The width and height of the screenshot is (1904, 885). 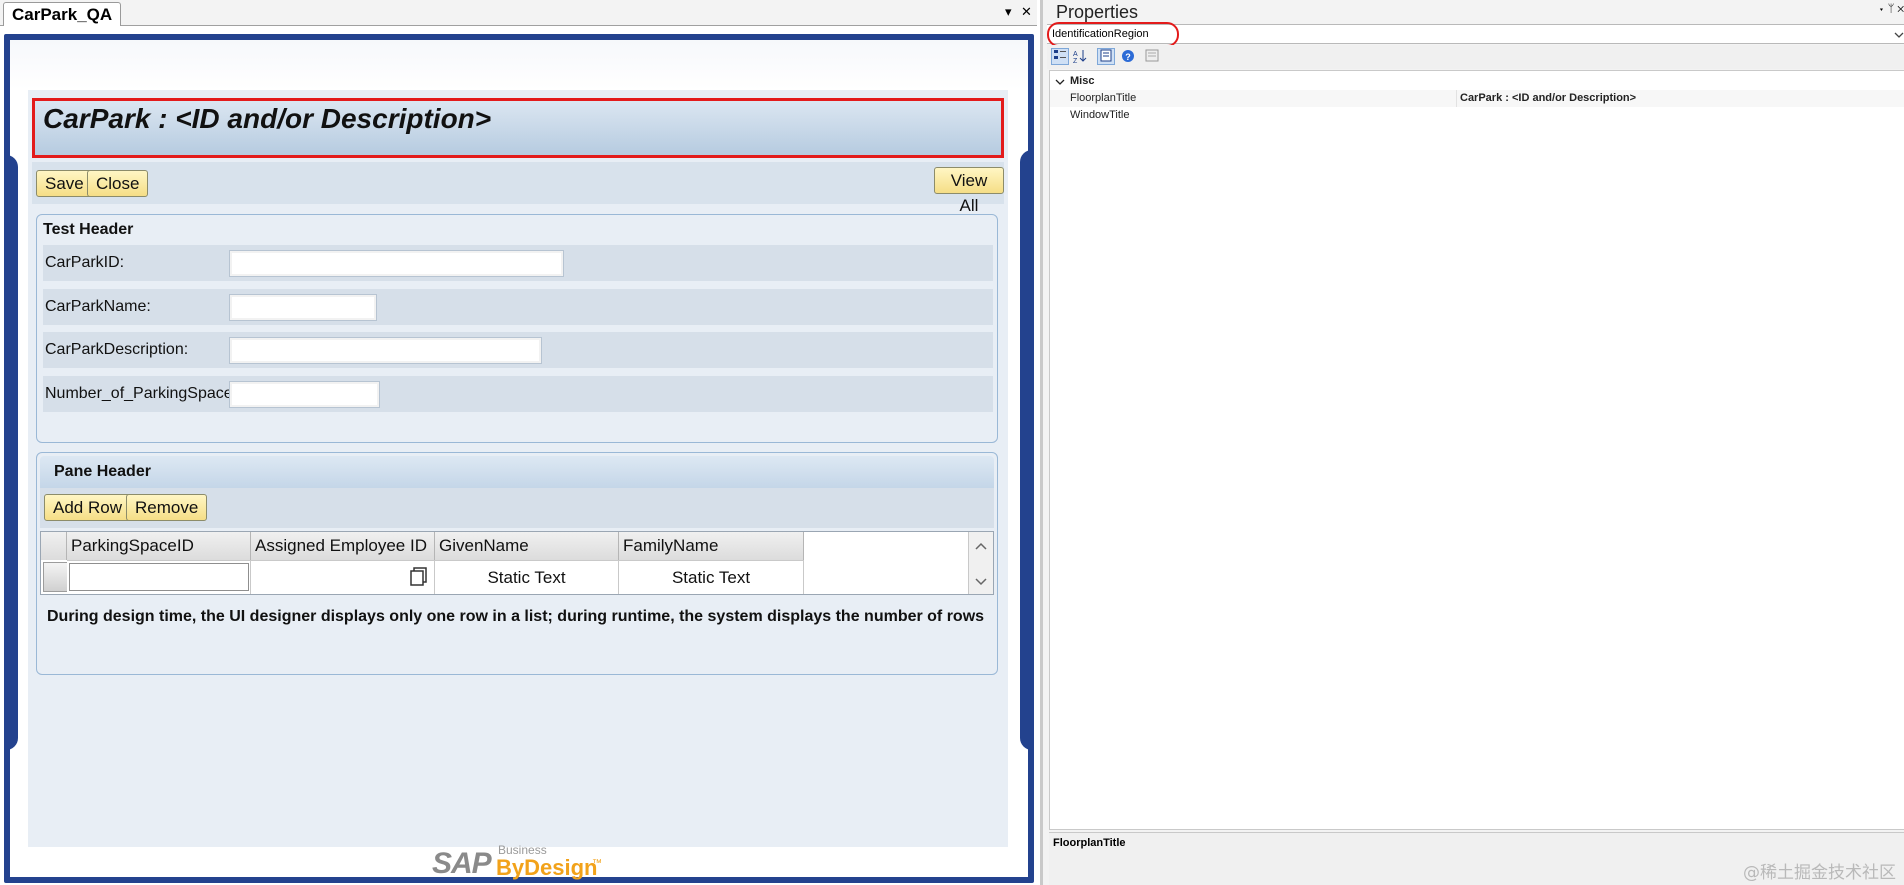 What do you see at coordinates (1075, 60) in the screenshot?
I see `svg-text: Z` at bounding box center [1075, 60].